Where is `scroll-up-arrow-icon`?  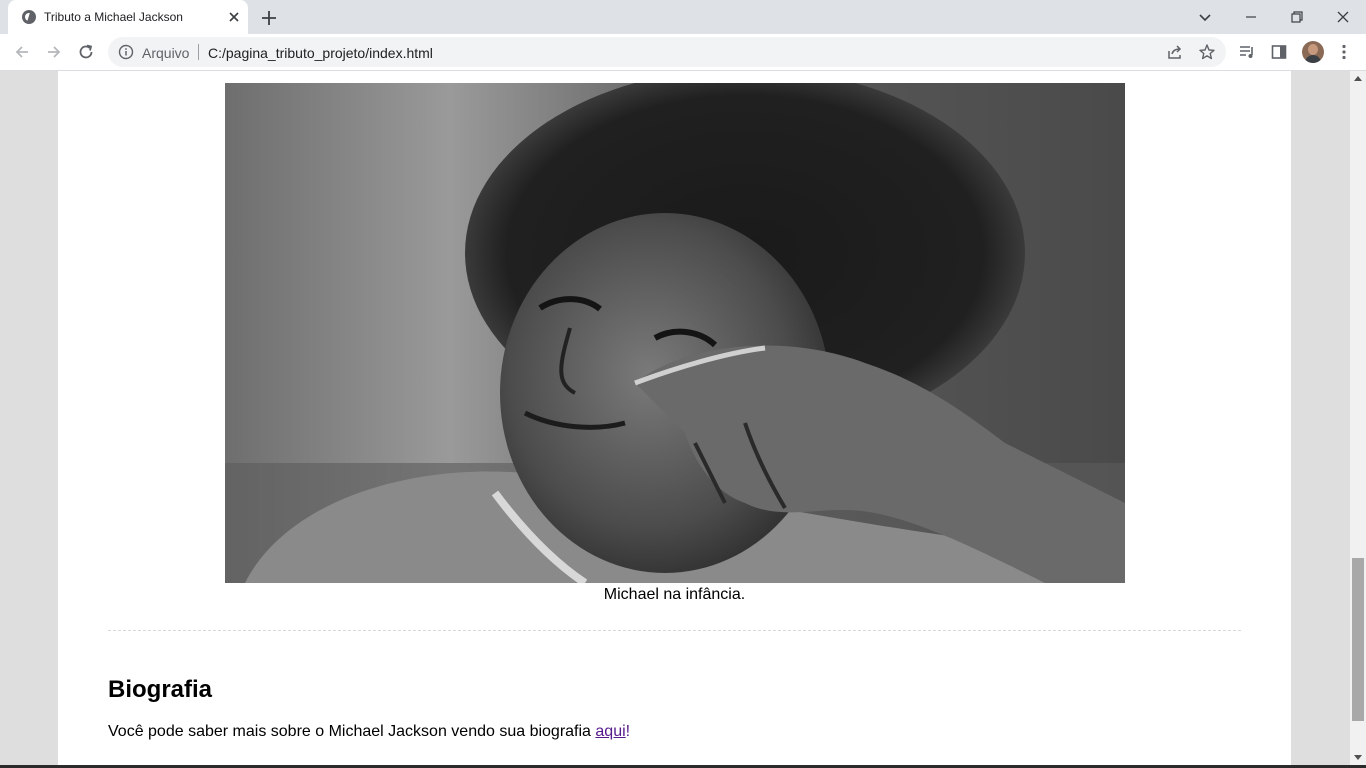
scroll-up-arrow-icon is located at coordinates (1358, 78).